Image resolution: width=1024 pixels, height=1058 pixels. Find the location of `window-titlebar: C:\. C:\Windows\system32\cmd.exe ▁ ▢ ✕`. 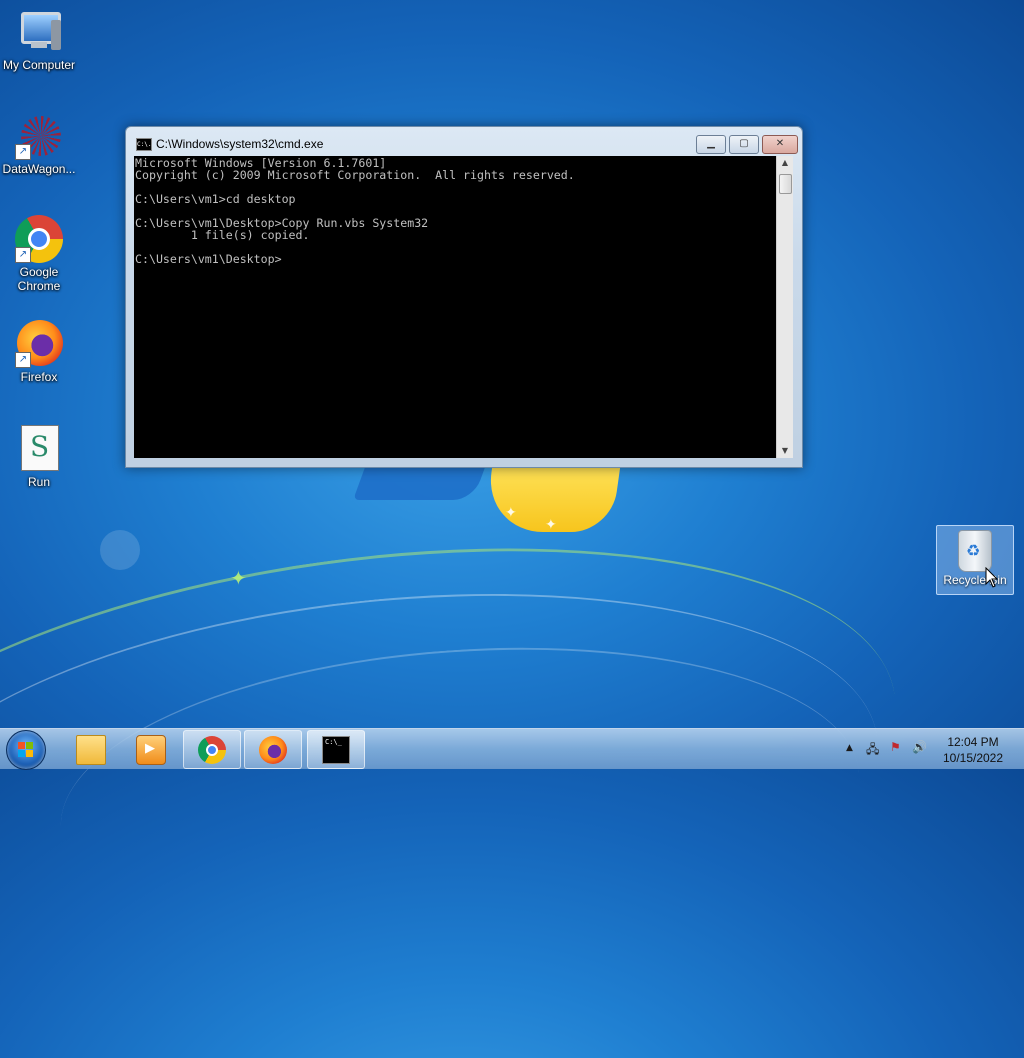

window-titlebar: C:\. C:\Windows\system32\cmd.exe ▁ ▢ ✕ is located at coordinates (464, 141).